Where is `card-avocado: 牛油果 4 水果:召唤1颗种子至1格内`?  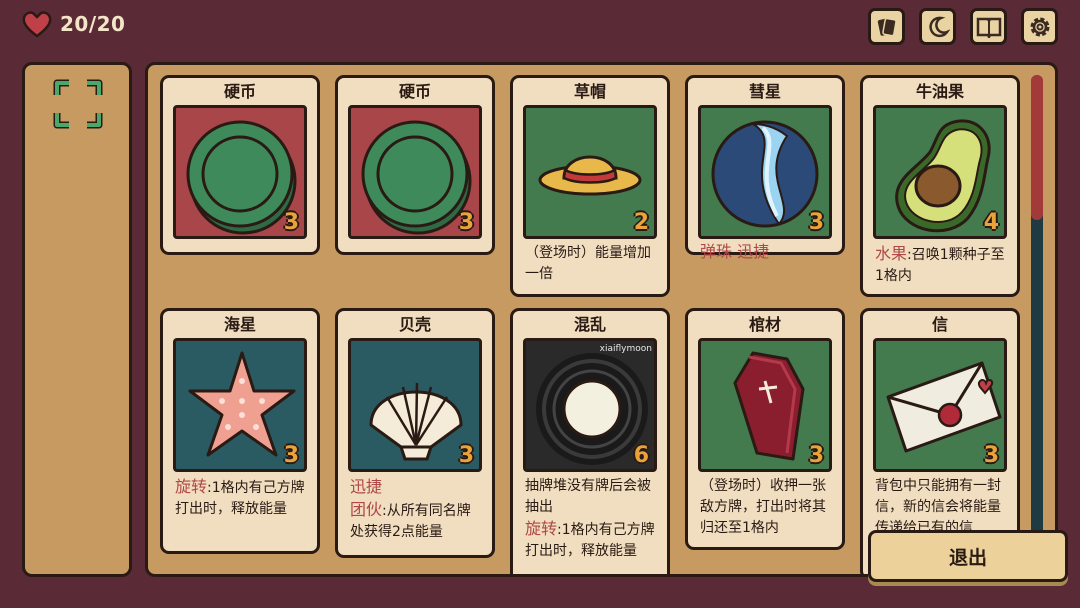 card-avocado: 牛油果 4 水果:召唤1颗种子至1格内 is located at coordinates (940, 186).